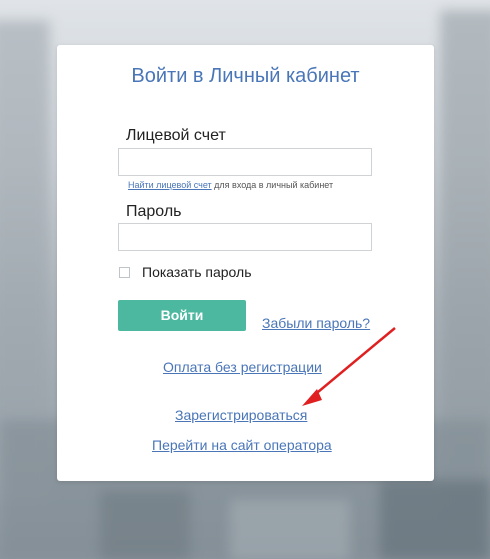  What do you see at coordinates (242, 367) in the screenshot?
I see `pay-without-registration-link: Оплата без регистрации` at bounding box center [242, 367].